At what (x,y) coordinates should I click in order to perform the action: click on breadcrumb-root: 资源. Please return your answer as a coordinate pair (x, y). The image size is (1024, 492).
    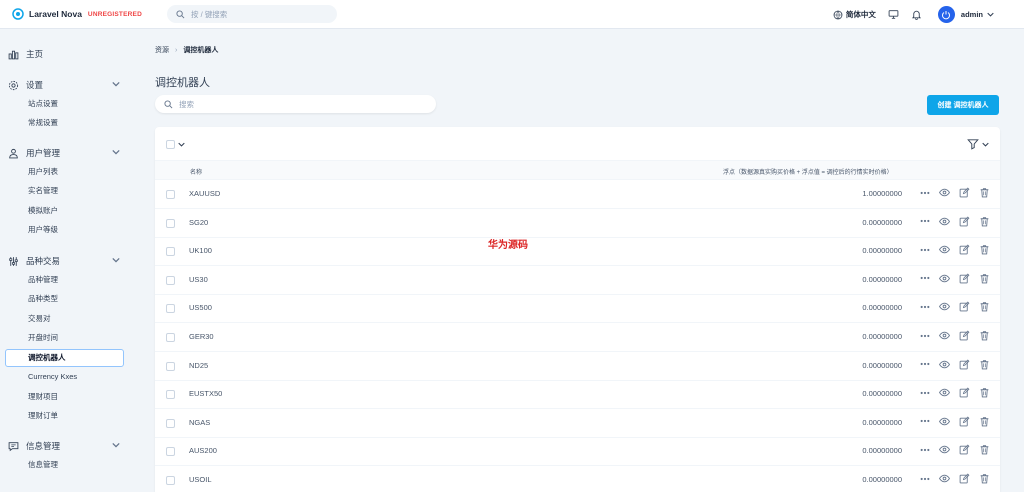
    Looking at the image, I should click on (162, 50).